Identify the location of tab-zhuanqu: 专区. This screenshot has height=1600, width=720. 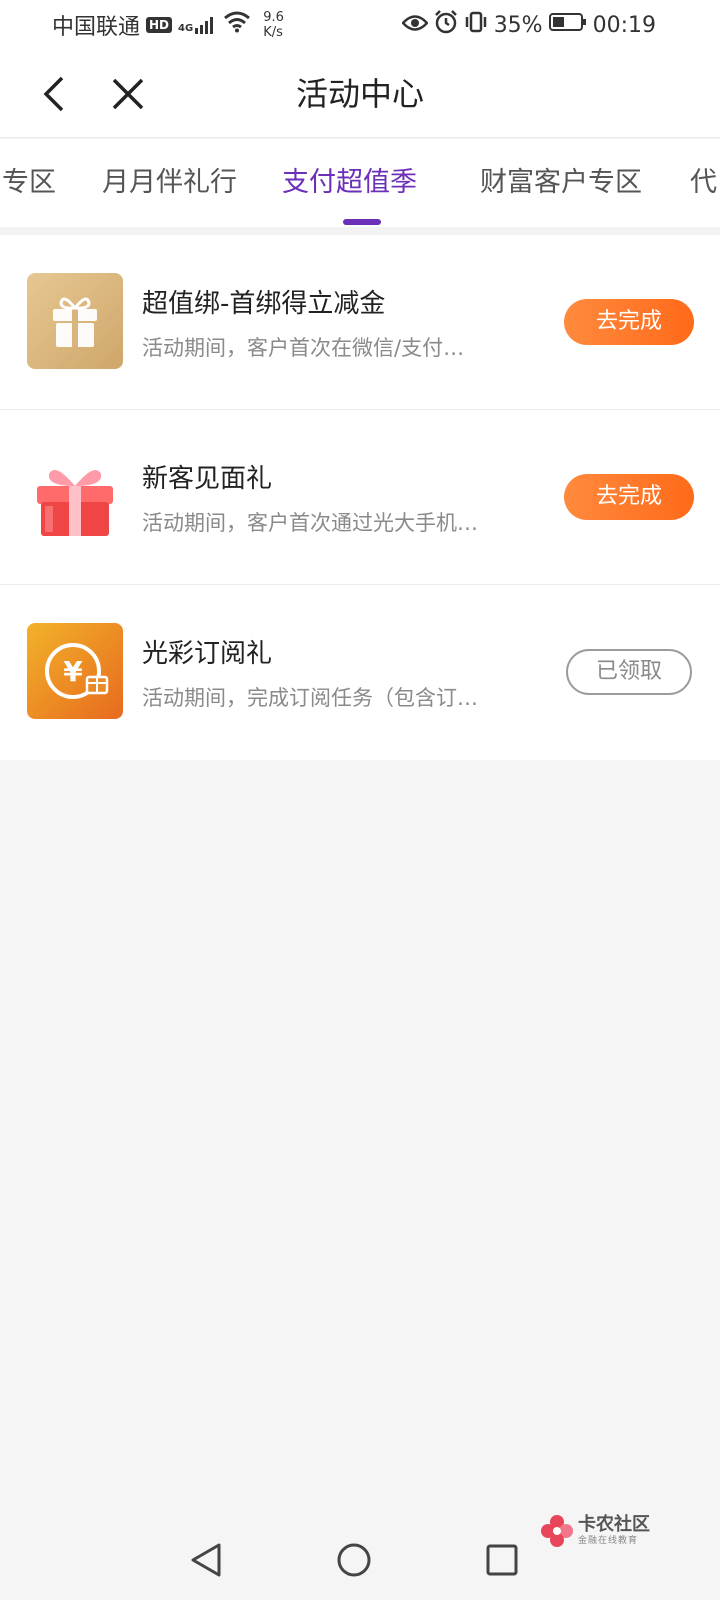
(29, 183).